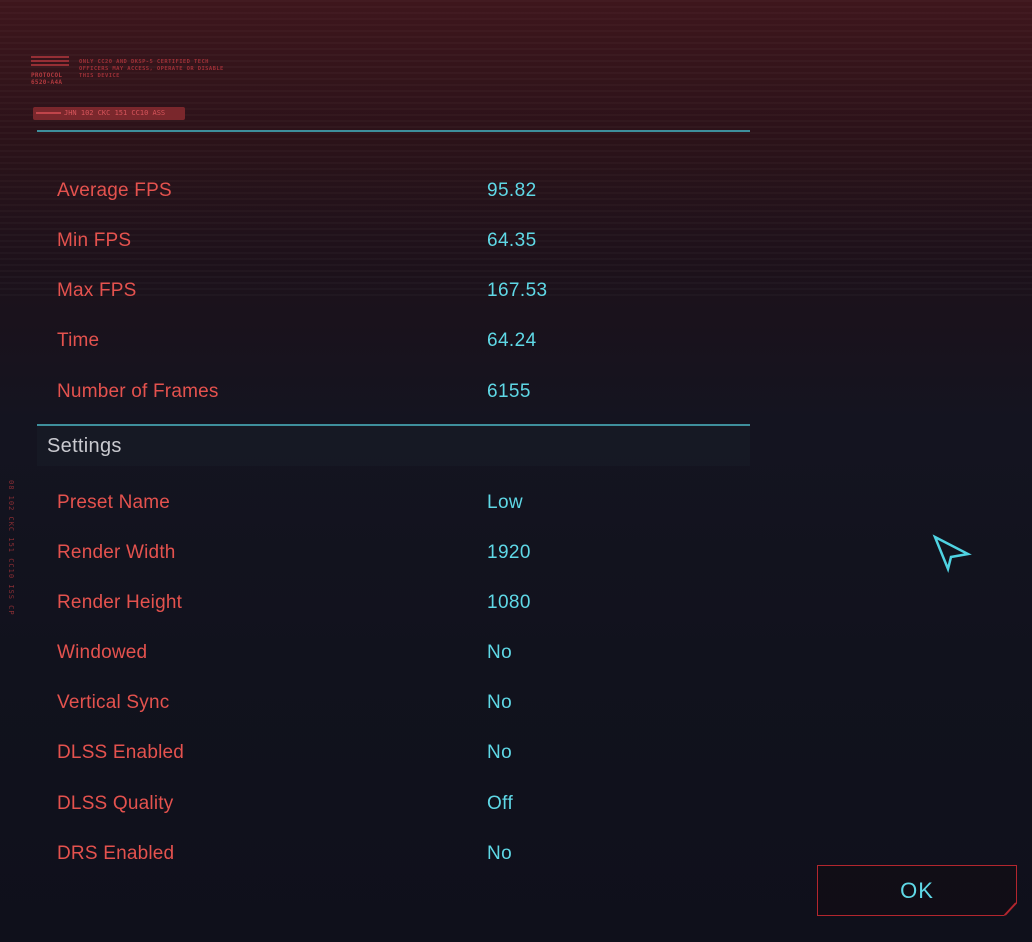 The width and height of the screenshot is (1032, 942). I want to click on setting-label: DRS Enabled, so click(116, 853).